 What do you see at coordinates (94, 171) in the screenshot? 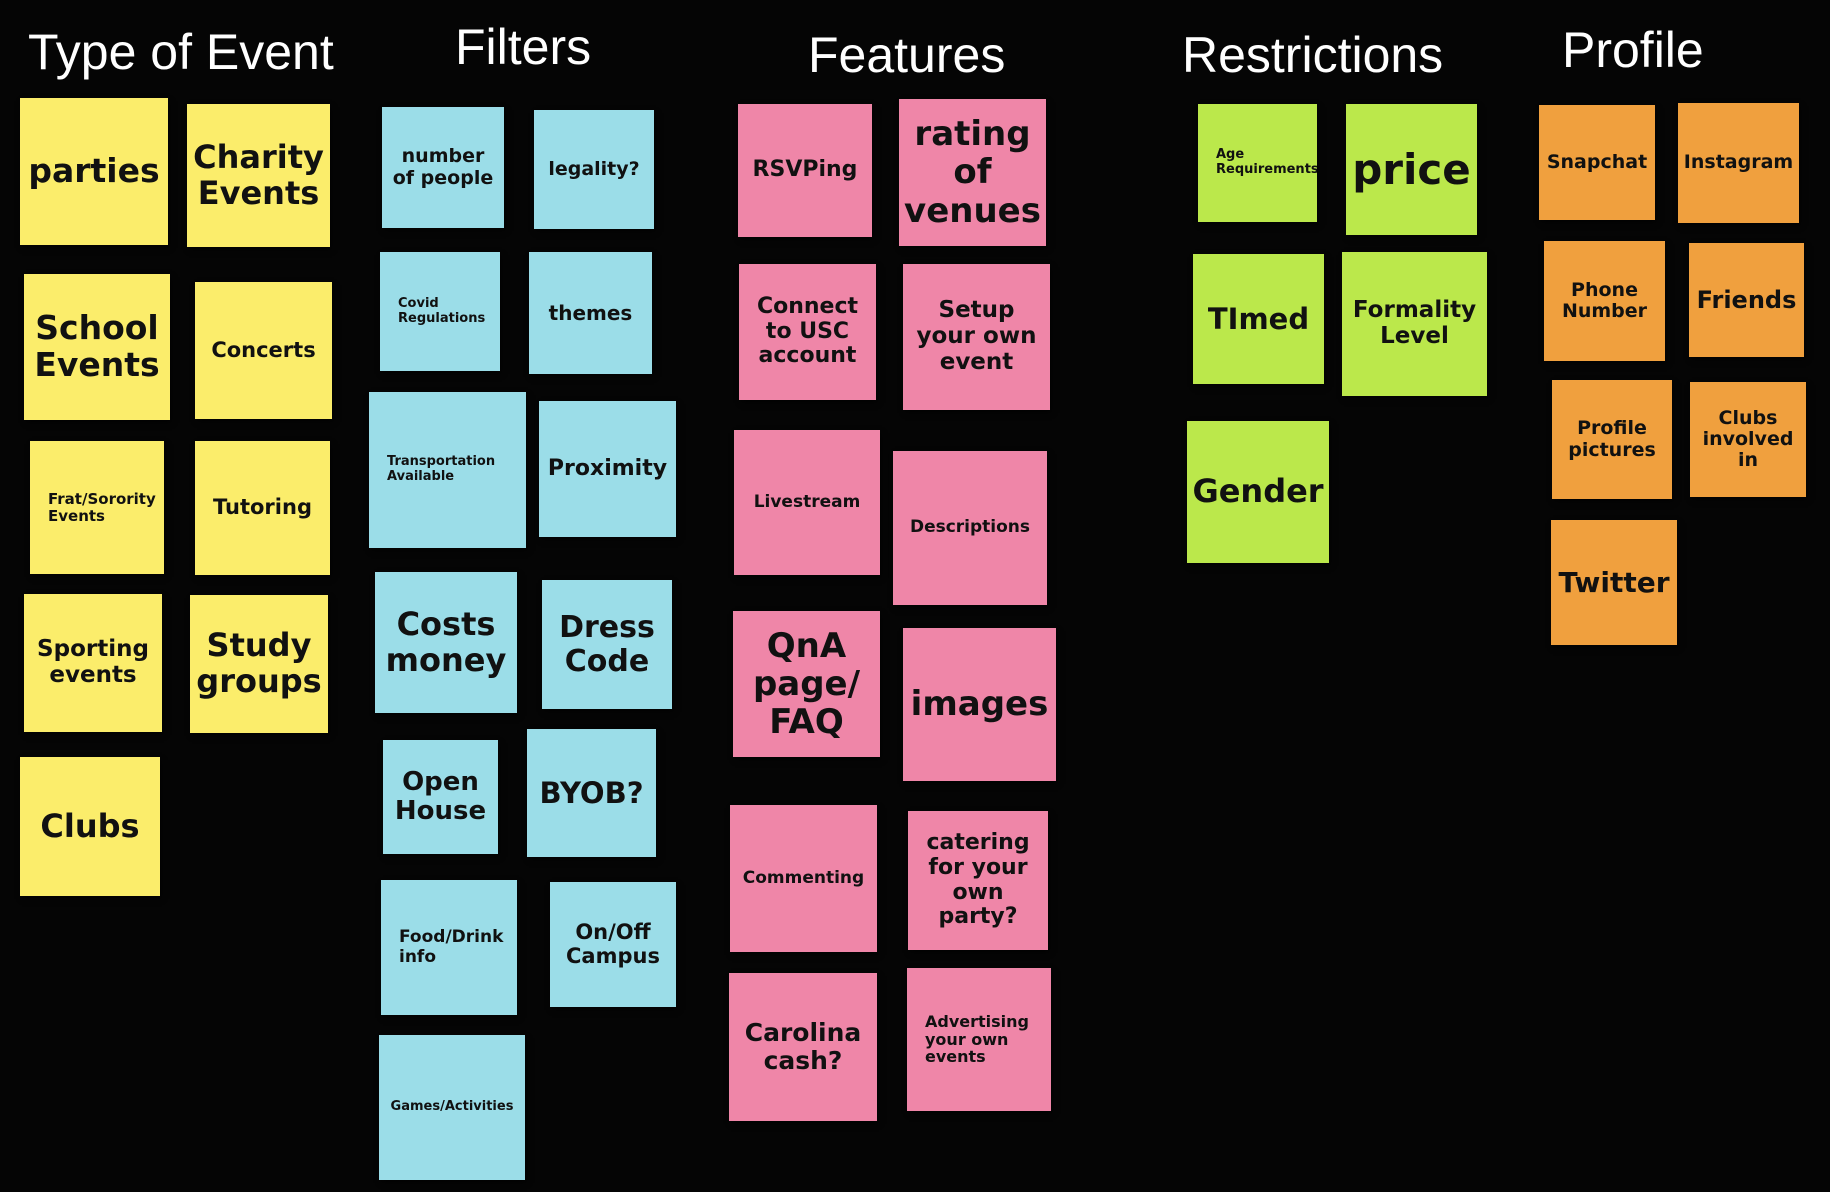
I see `note-parties: parties` at bounding box center [94, 171].